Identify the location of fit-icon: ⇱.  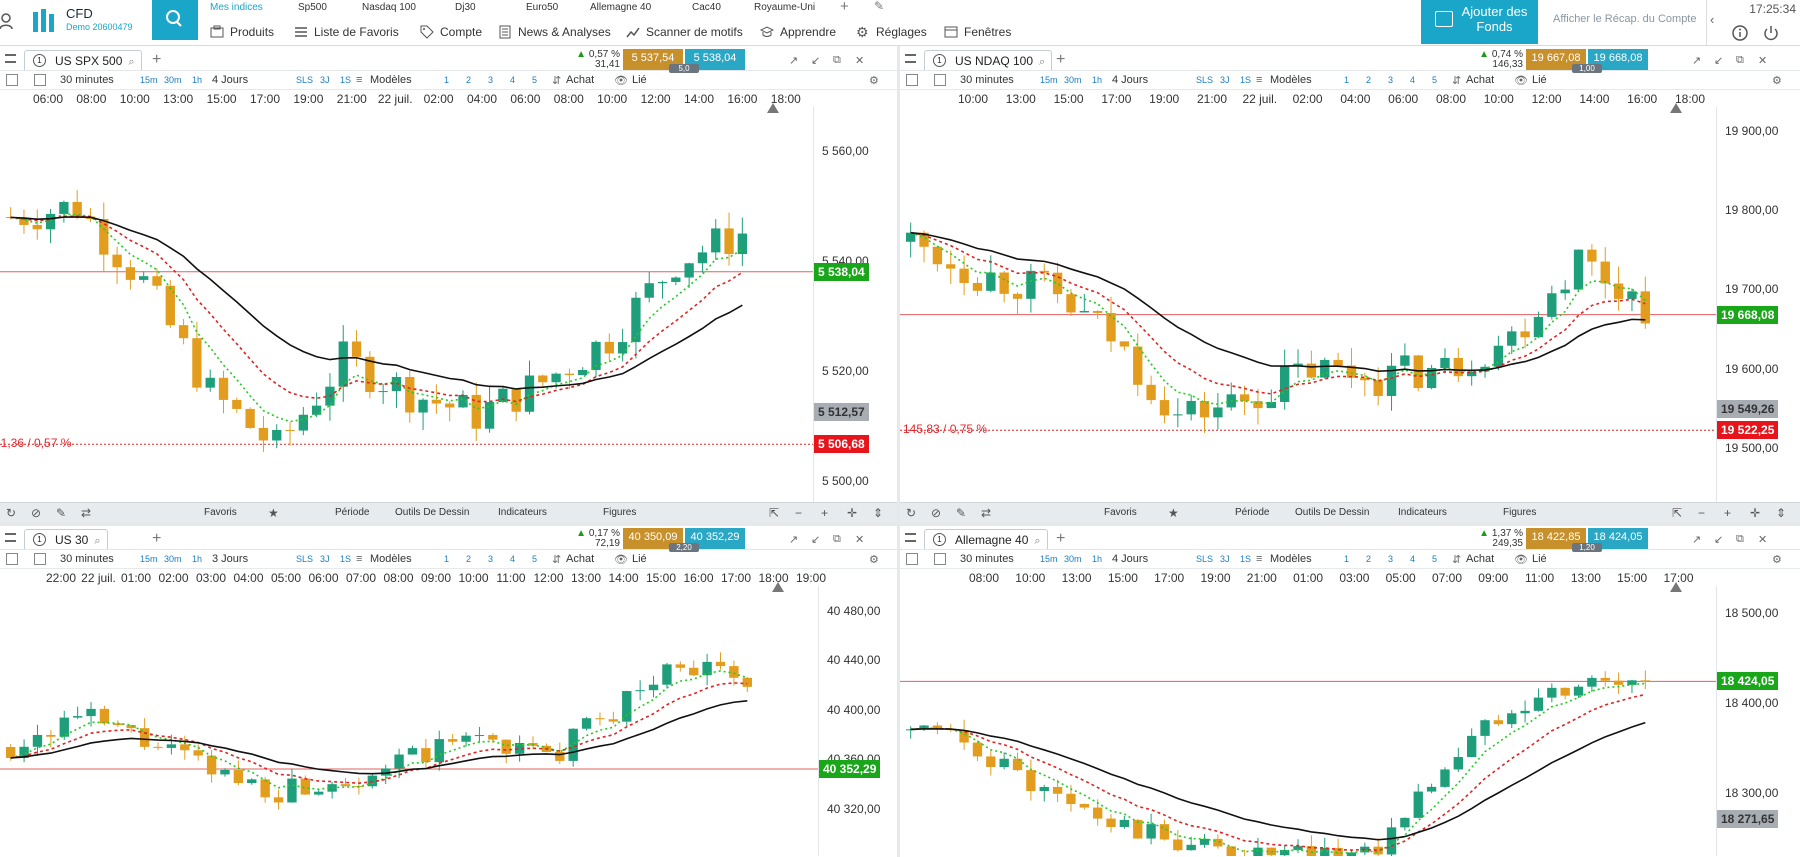
(1677, 513).